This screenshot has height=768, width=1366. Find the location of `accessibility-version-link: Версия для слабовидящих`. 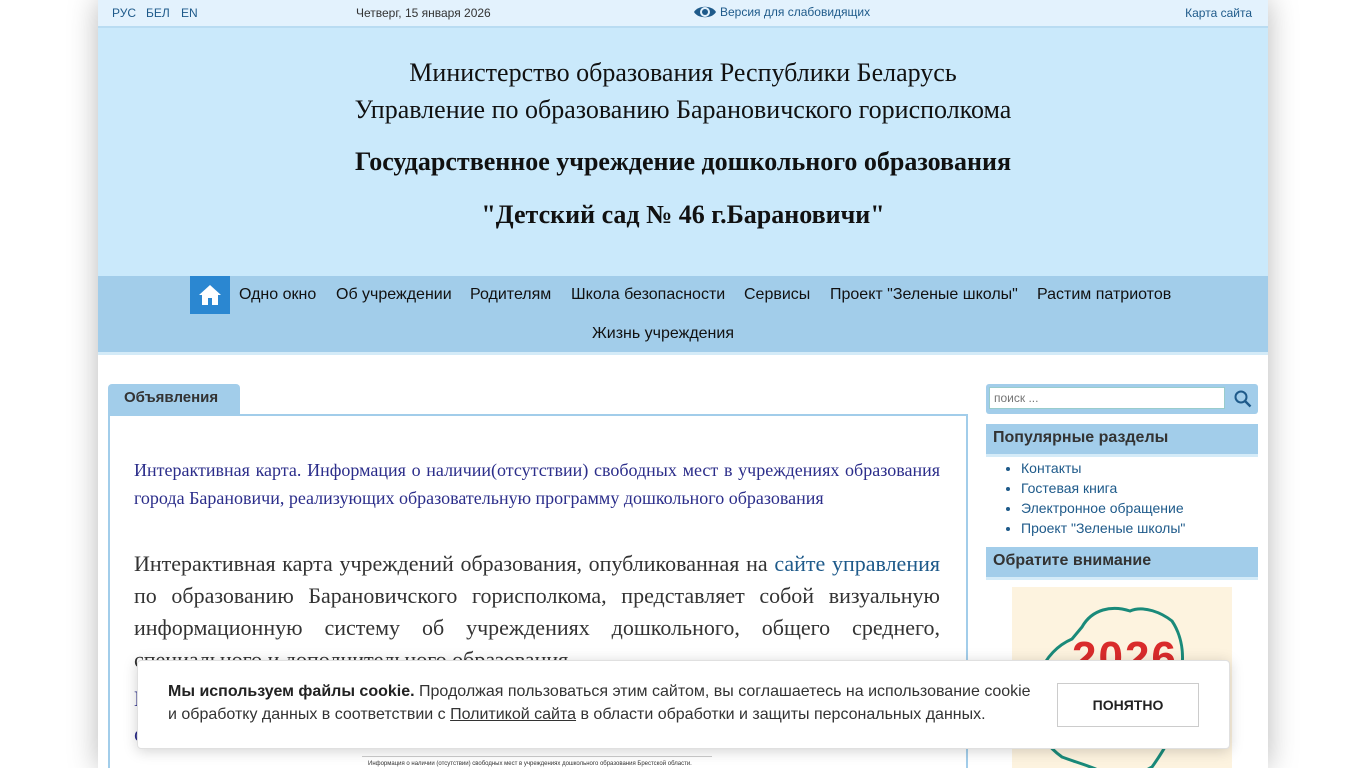

accessibility-version-link: Версия для слабовидящих is located at coordinates (781, 12).